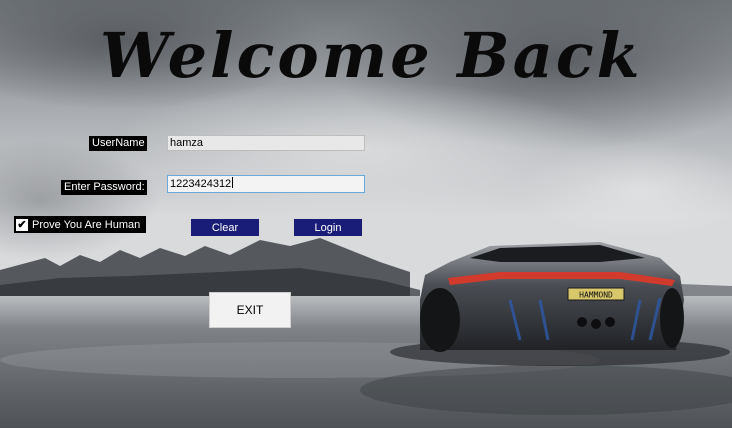 The height and width of the screenshot is (428, 732). I want to click on clear-button: Clear, so click(225, 227).